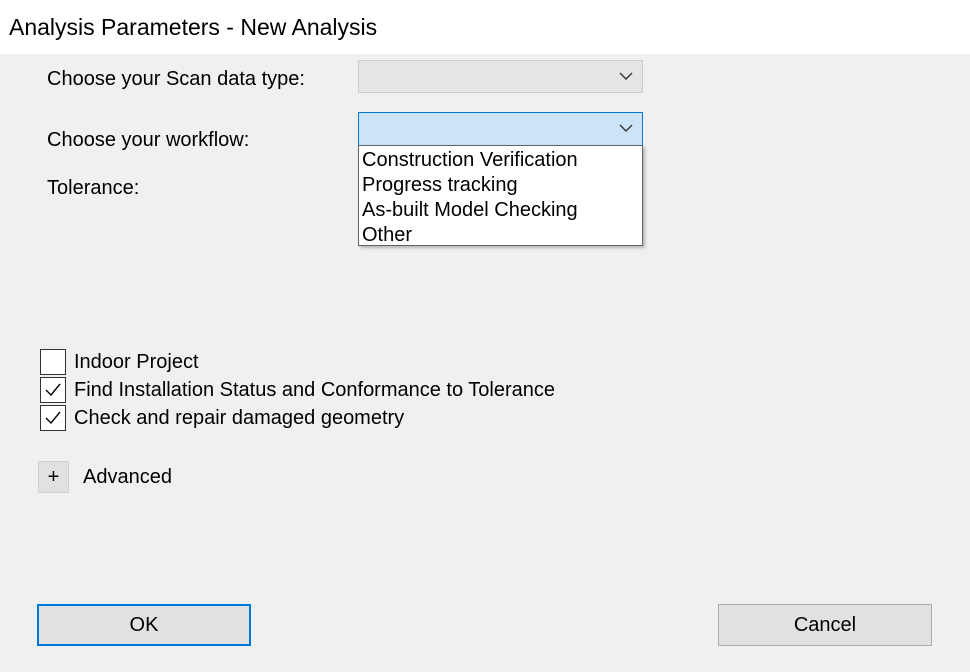 Image resolution: width=970 pixels, height=672 pixels. I want to click on advanced-label: Advanced, so click(127, 477).